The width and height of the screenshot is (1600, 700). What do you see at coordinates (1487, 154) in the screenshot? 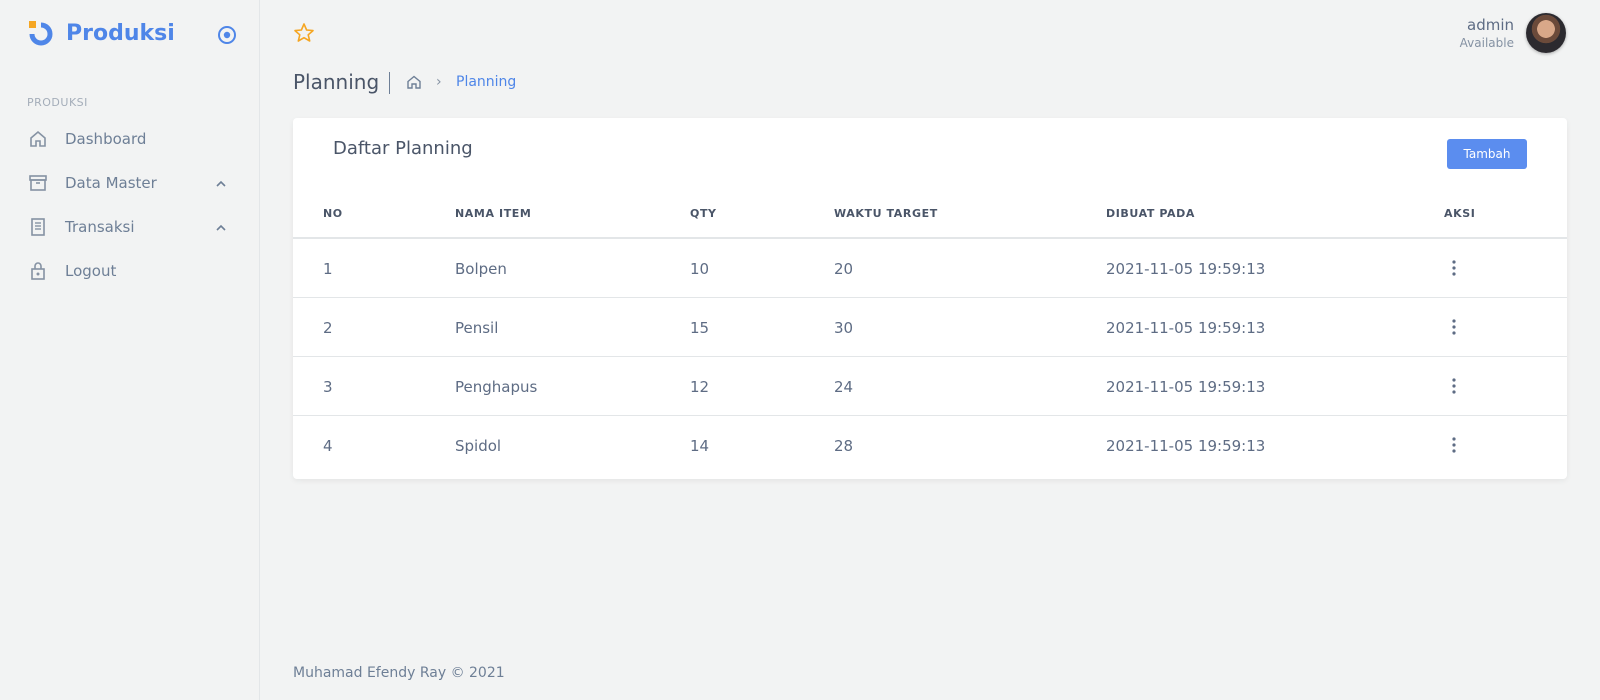
I see `add-button: Tambah` at bounding box center [1487, 154].